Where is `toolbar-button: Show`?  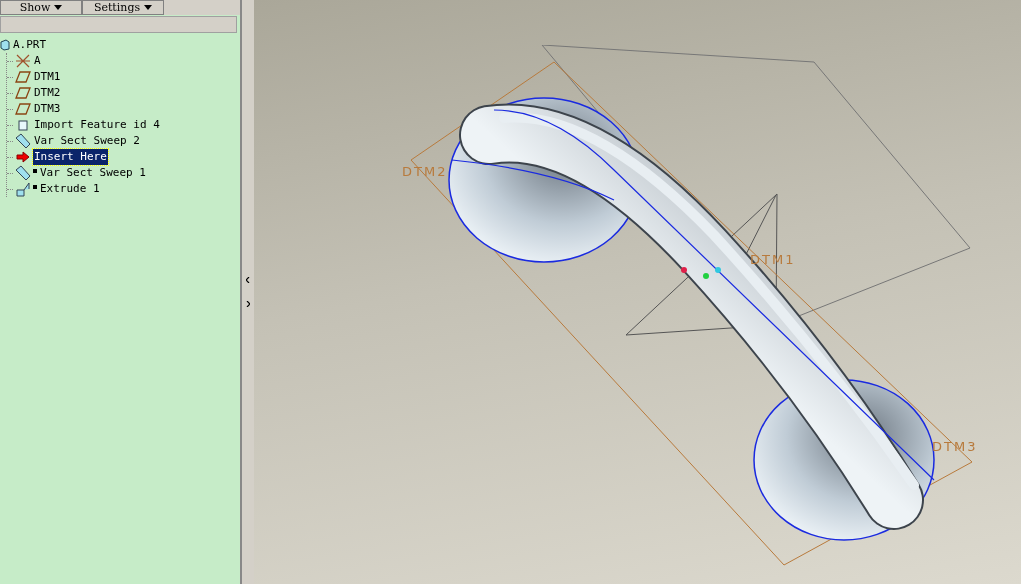
toolbar-button: Show is located at coordinates (41, 7).